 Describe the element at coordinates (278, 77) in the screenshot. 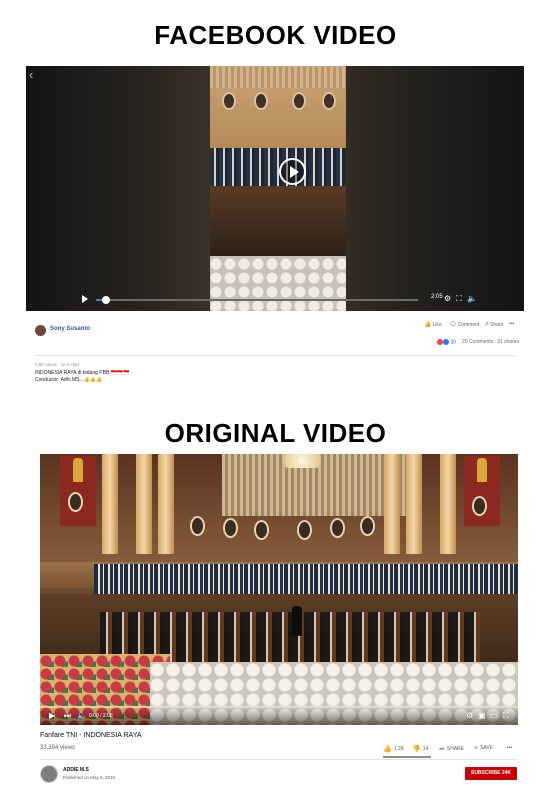

I see `organ-pipes` at that location.